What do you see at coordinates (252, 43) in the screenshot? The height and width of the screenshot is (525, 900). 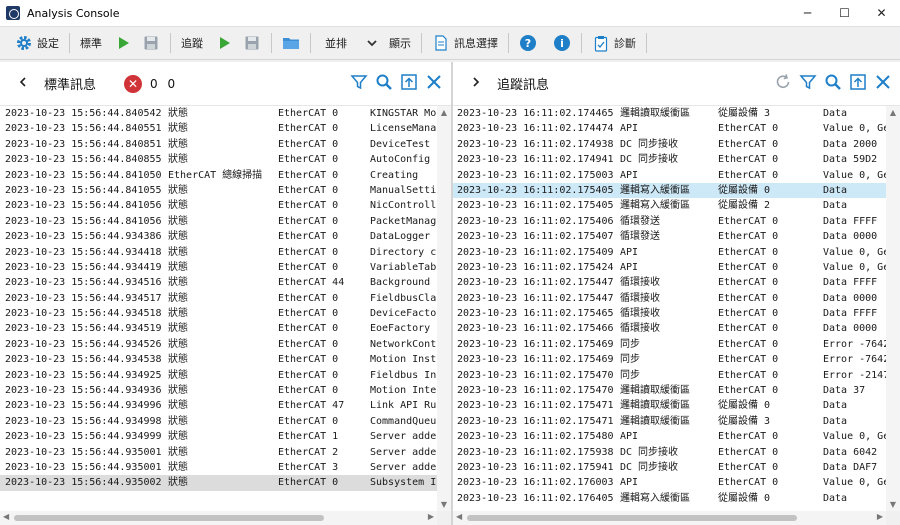 I see `trace-save-button` at bounding box center [252, 43].